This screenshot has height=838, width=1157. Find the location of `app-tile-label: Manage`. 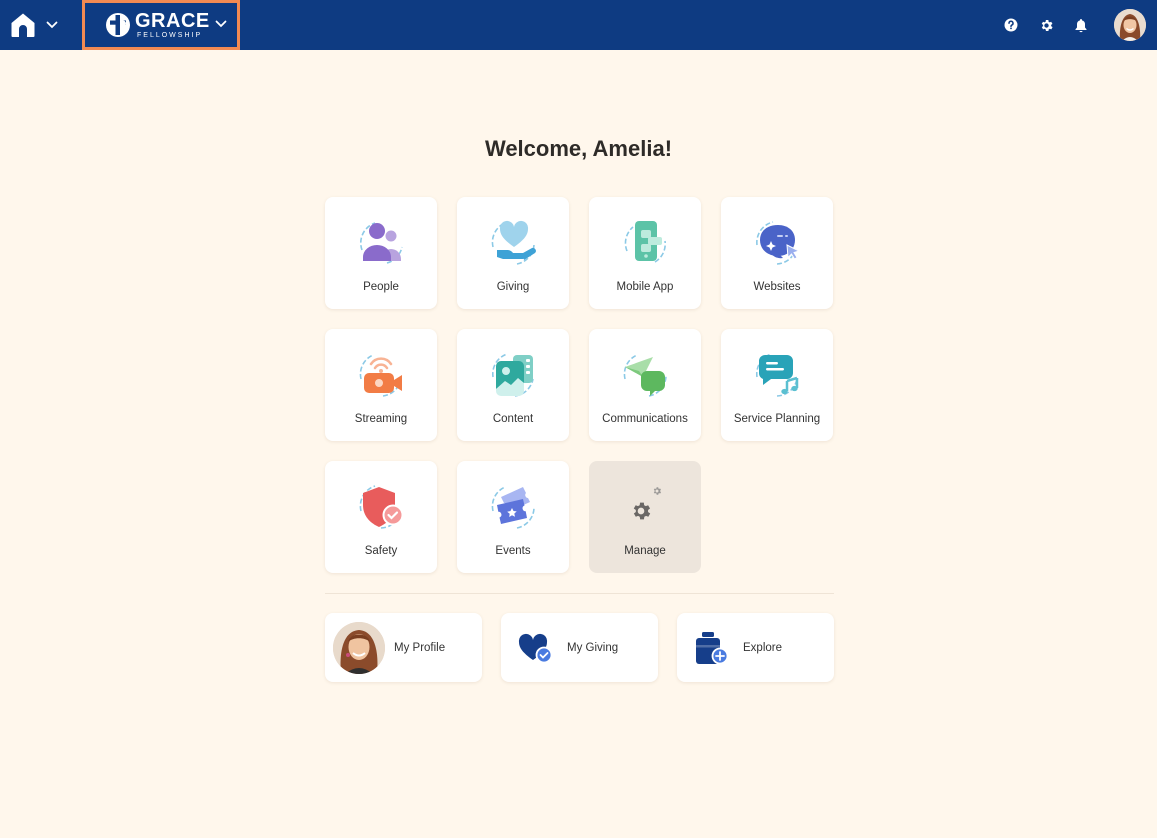

app-tile-label: Manage is located at coordinates (645, 551).